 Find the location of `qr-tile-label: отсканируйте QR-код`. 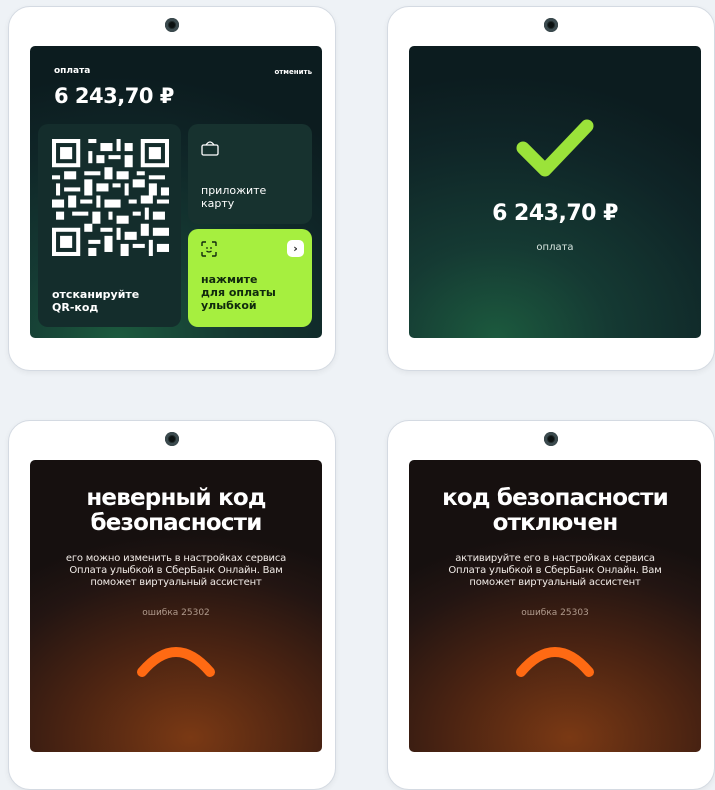

qr-tile-label: отсканируйте QR-код is located at coordinates (96, 301).